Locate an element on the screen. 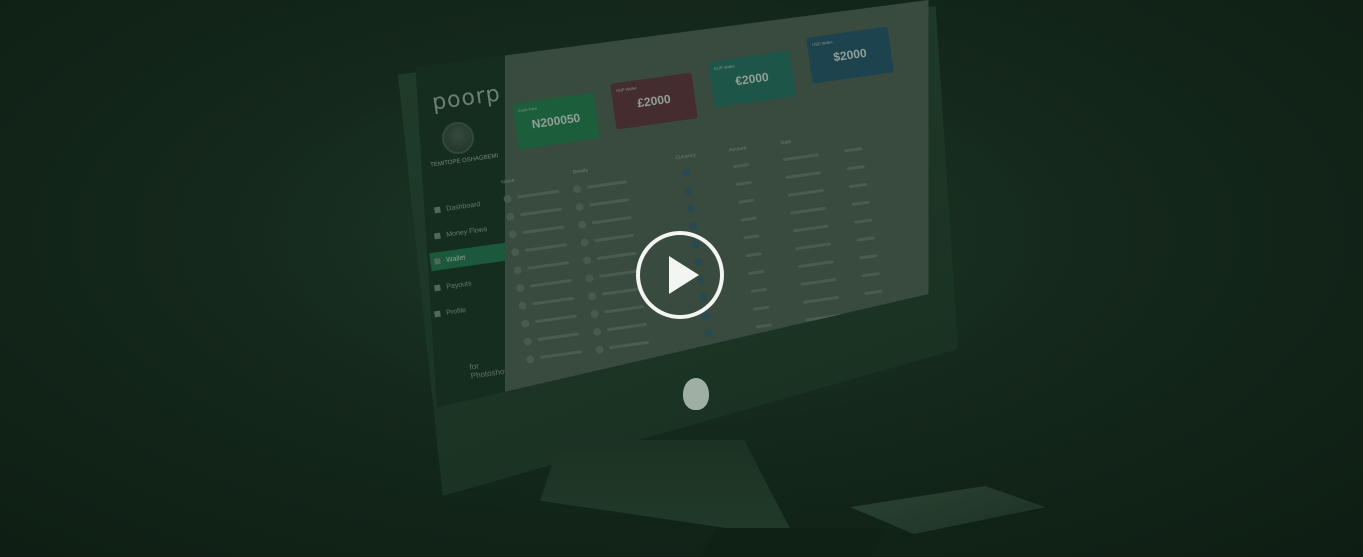 This screenshot has height=557, width=1363. wallet-card-usd: USD Wallet $2000 is located at coordinates (850, 55).